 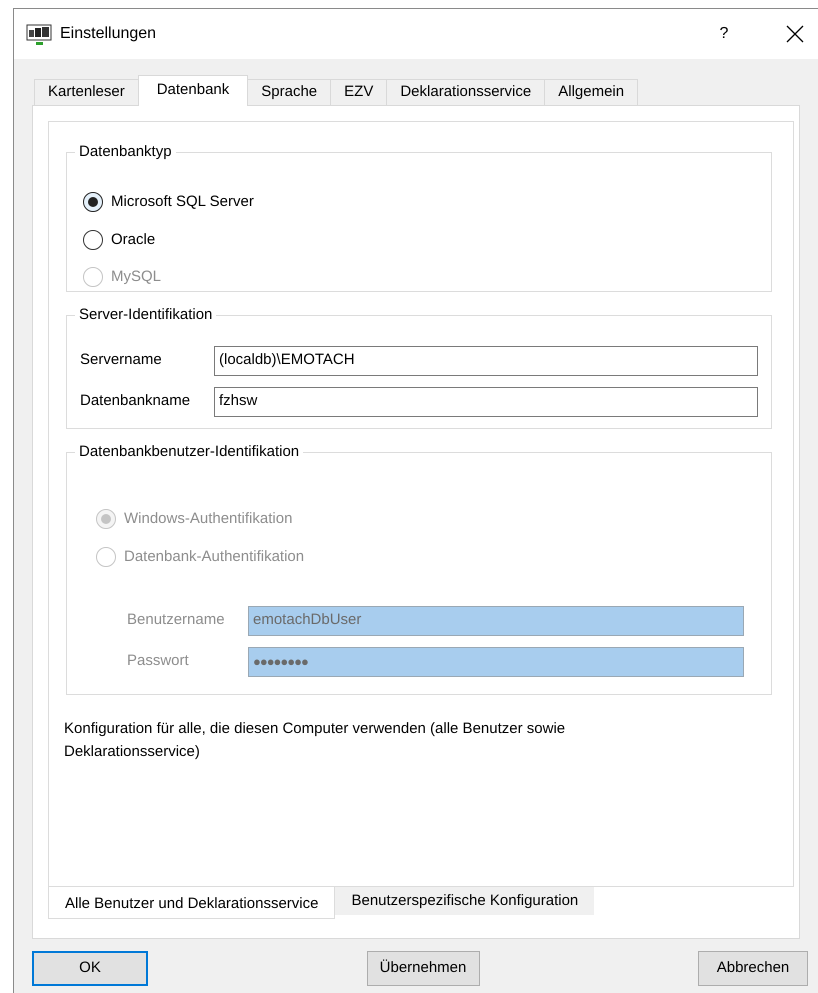 I want to click on radio-label: Windows-Authentifikation, so click(x=208, y=519).